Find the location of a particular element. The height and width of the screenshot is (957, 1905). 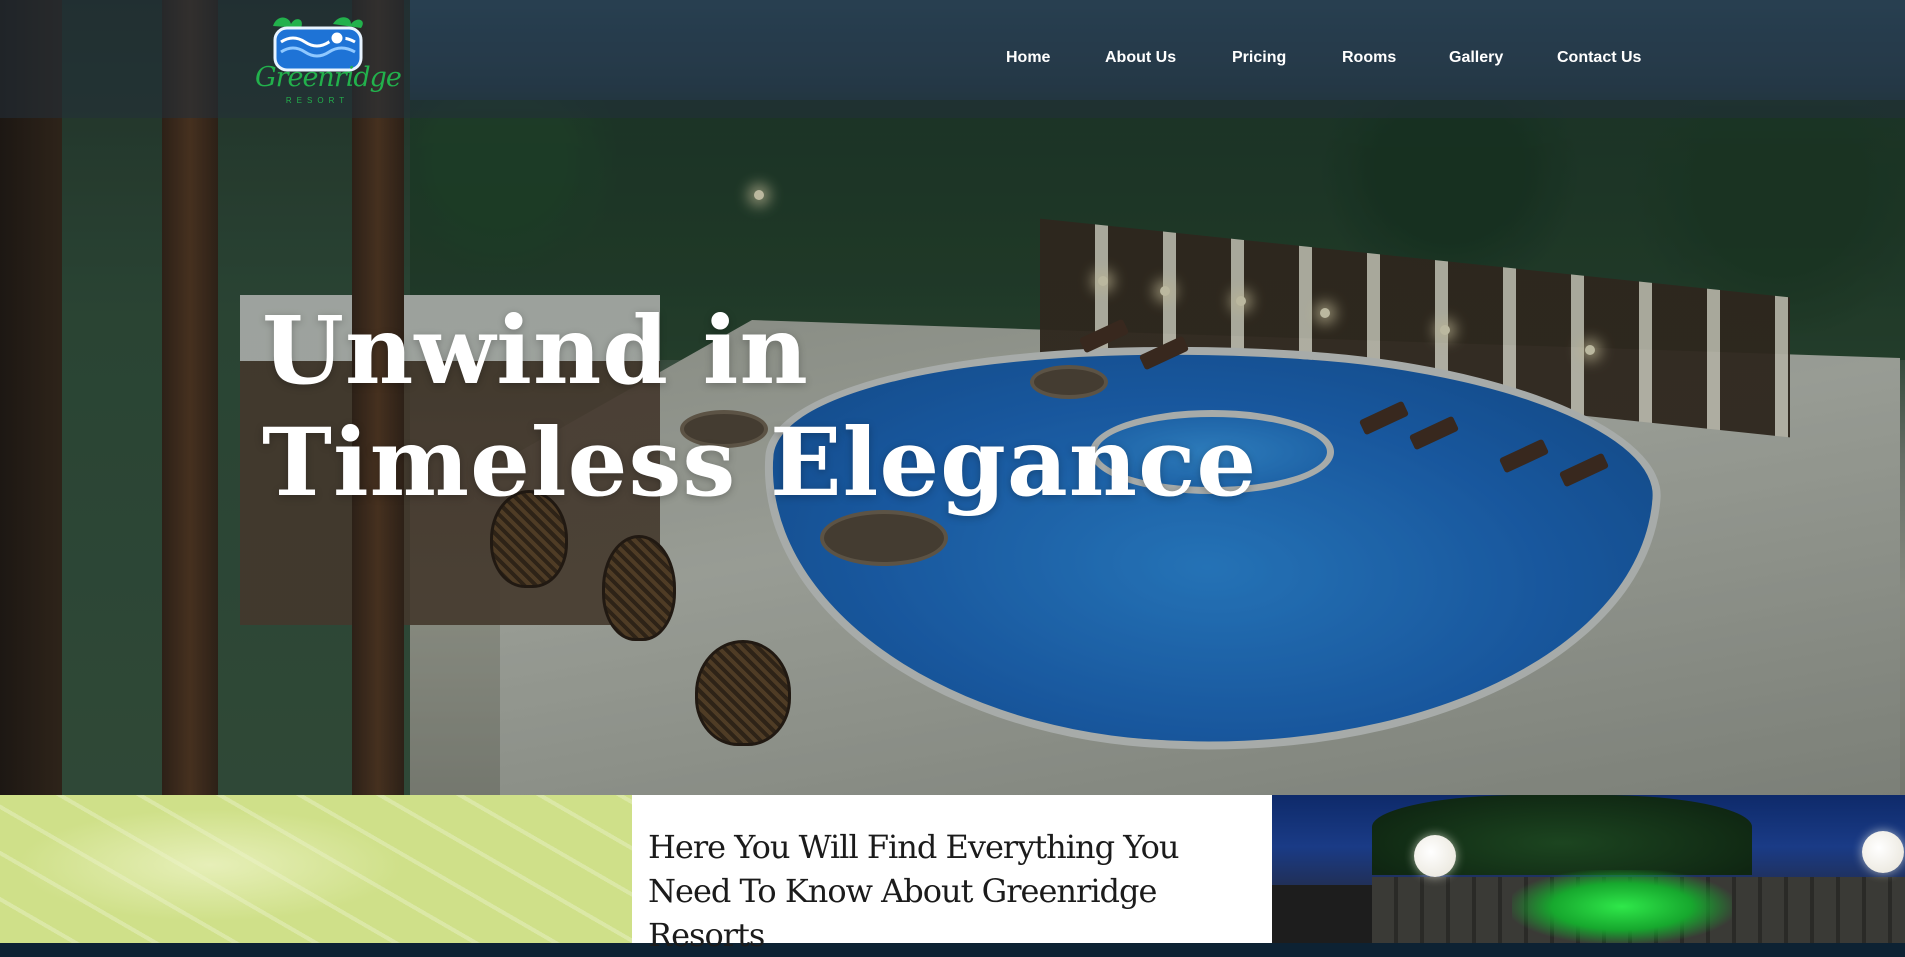

green-light-glow is located at coordinates (1622, 906).